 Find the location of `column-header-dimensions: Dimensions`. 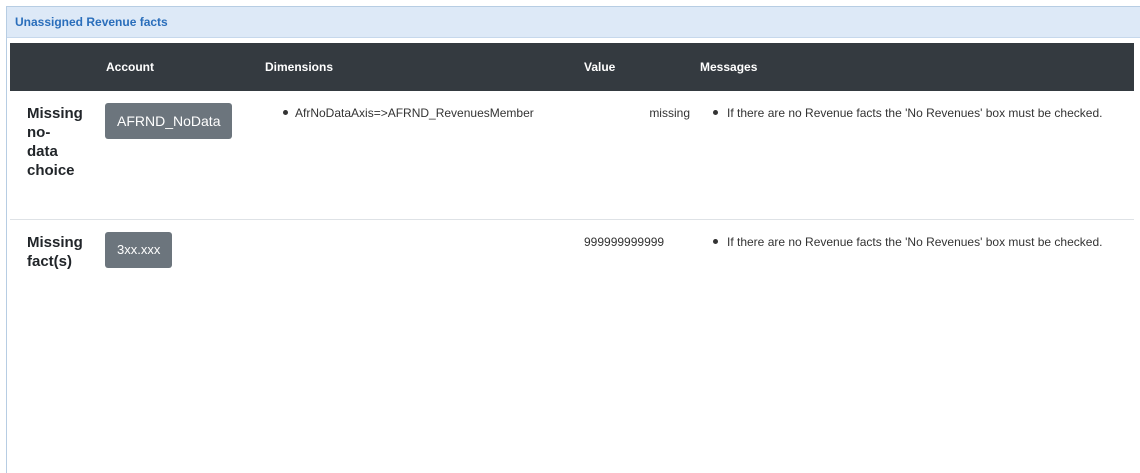

column-header-dimensions: Dimensions is located at coordinates (424, 67).